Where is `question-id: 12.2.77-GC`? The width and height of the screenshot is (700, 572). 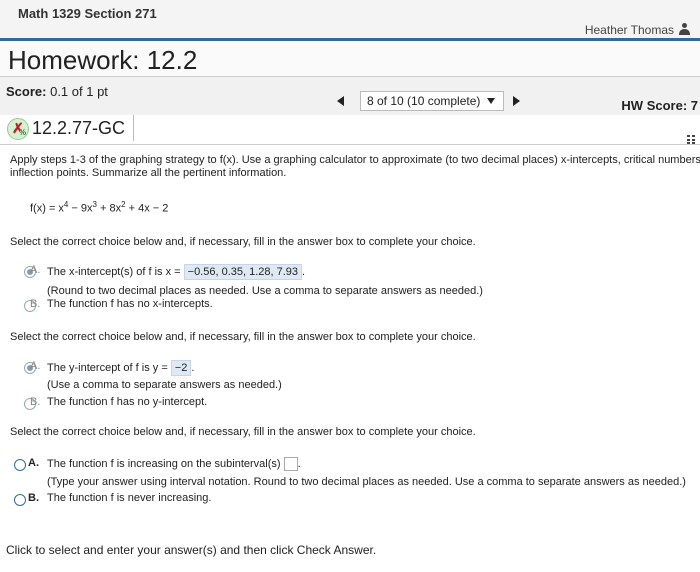
question-id: 12.2.77-GC is located at coordinates (79, 128).